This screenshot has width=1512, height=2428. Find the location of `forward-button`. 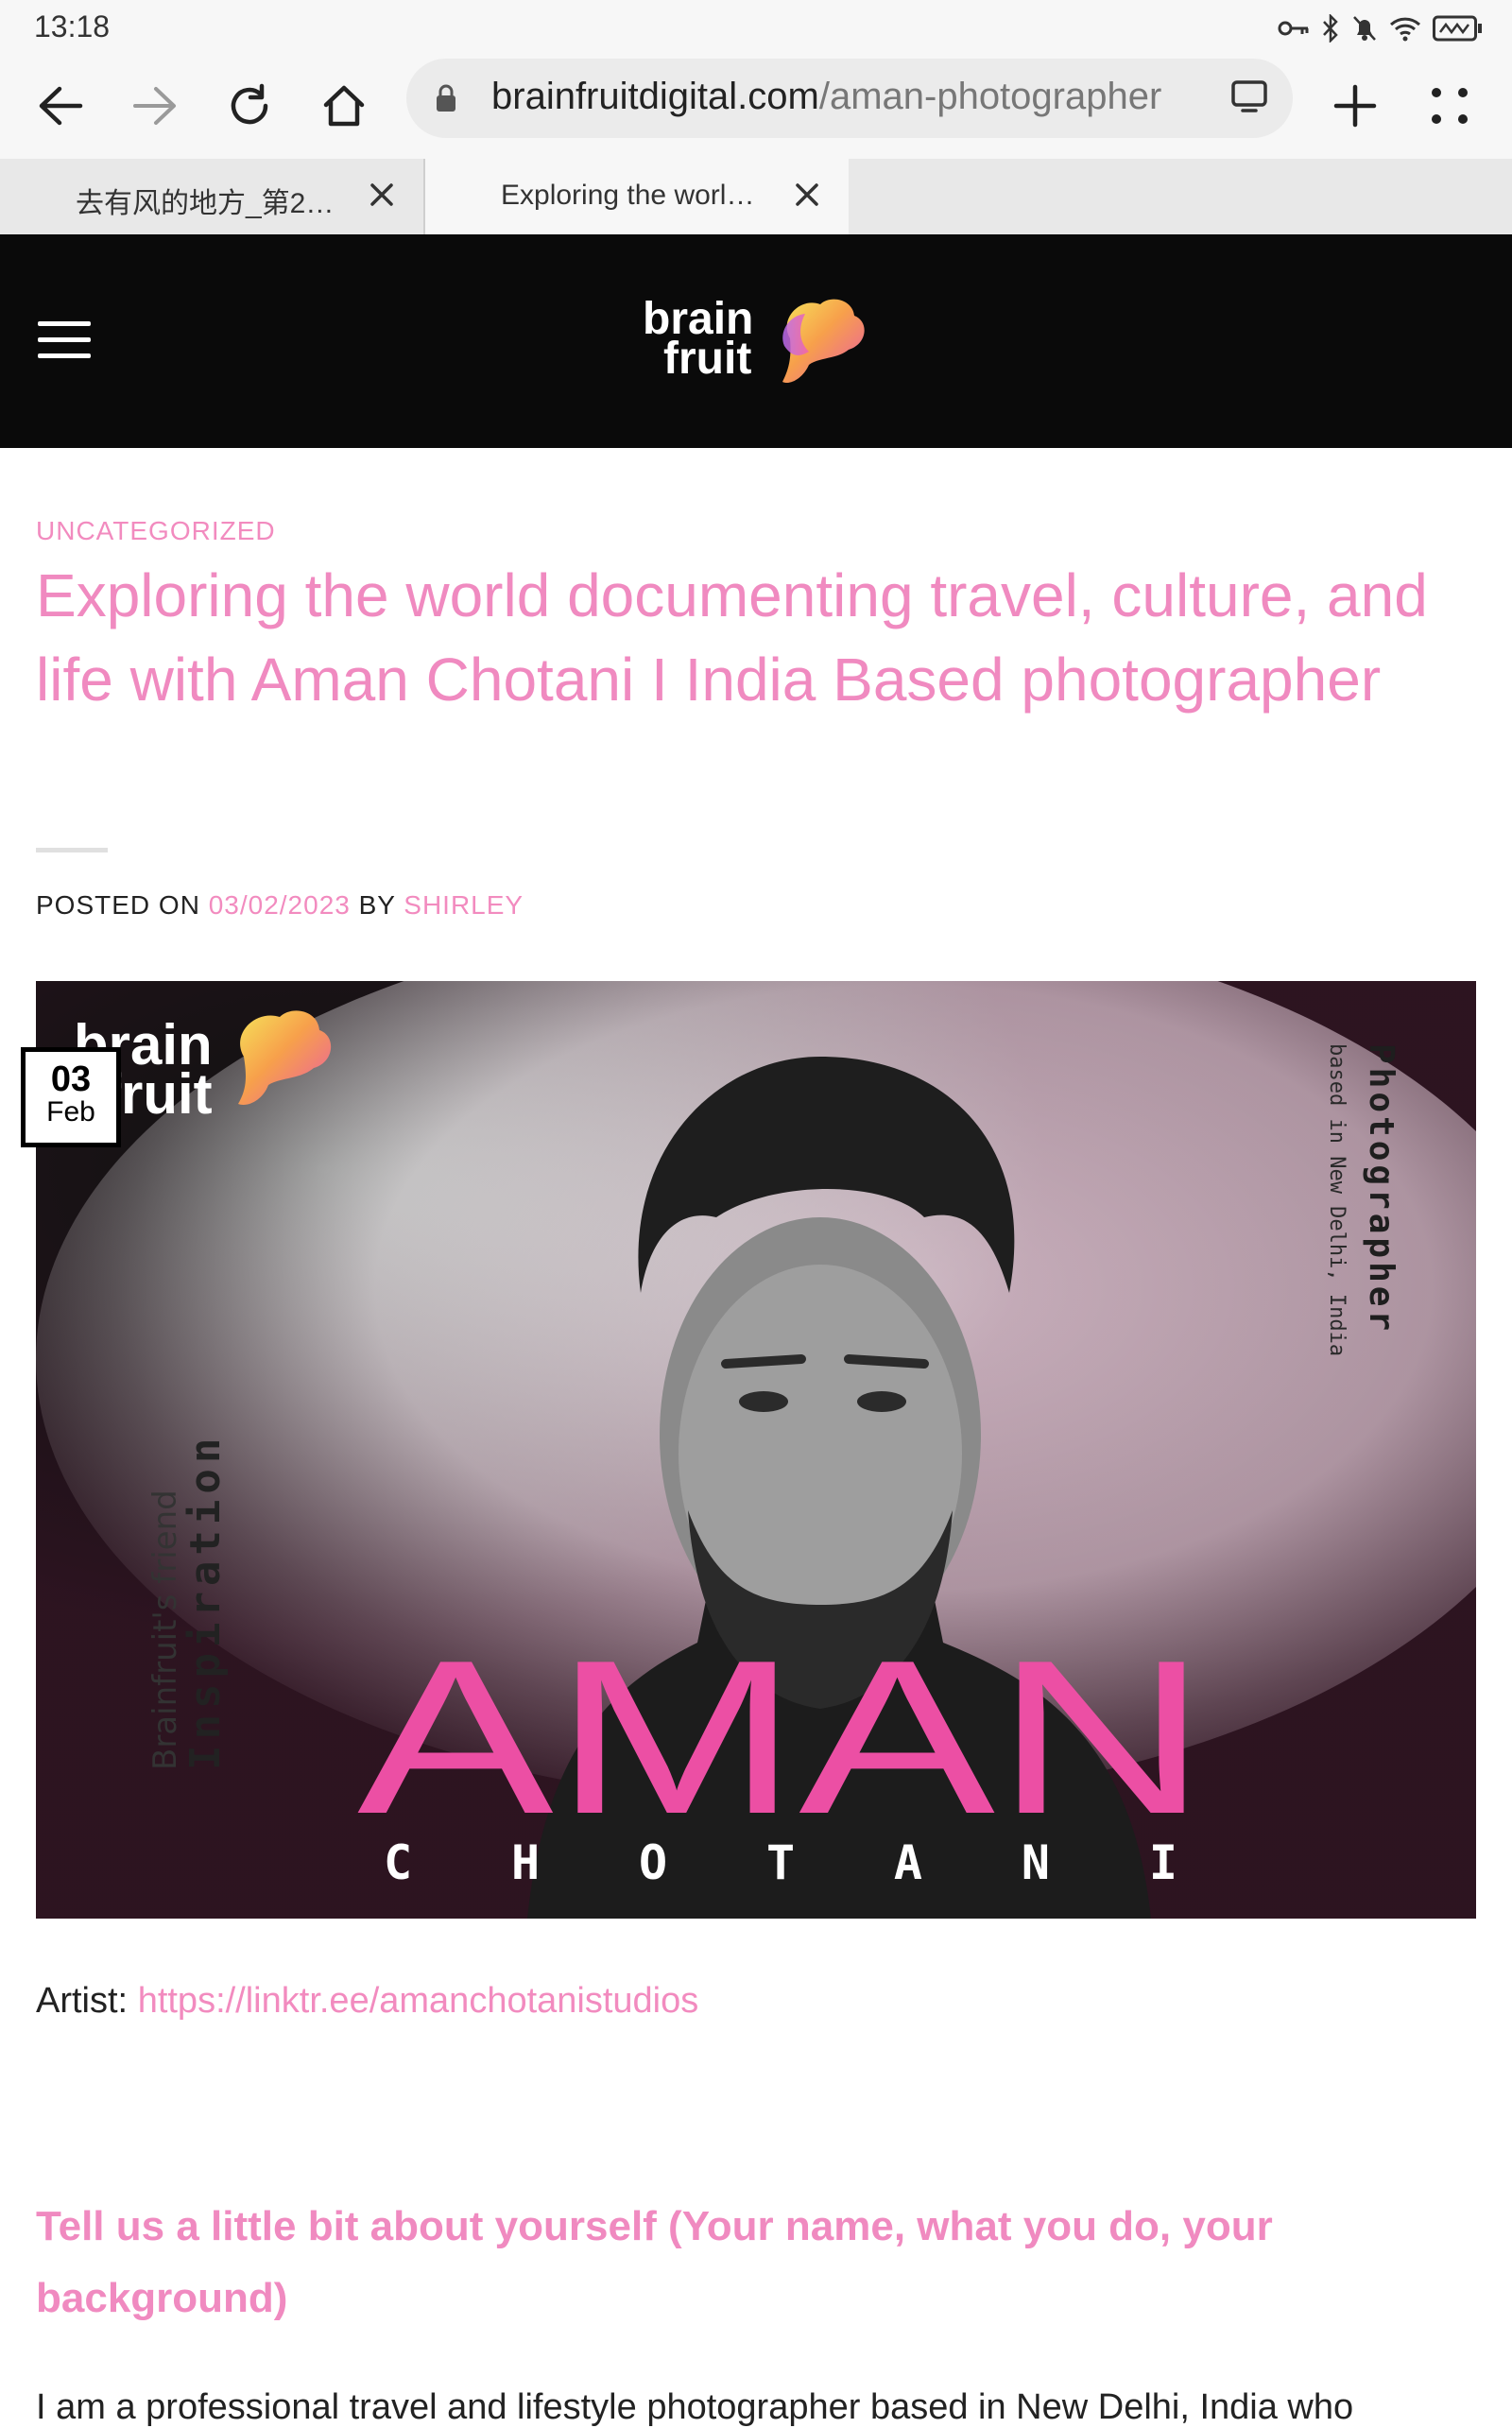

forward-button is located at coordinates (155, 106).